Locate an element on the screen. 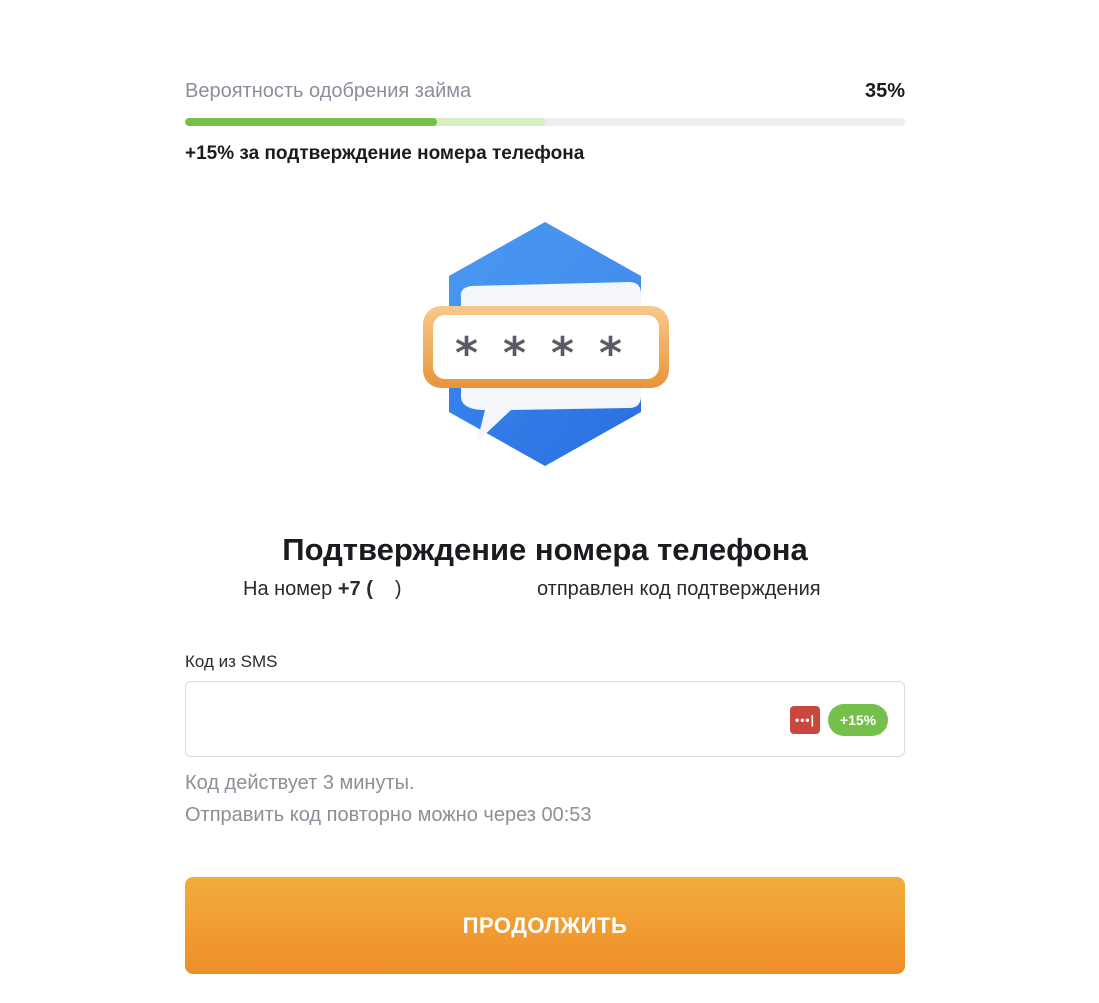 The width and height of the screenshot is (1099, 1003). subtitle-phone-part: На номер +7 () is located at coordinates (322, 589).